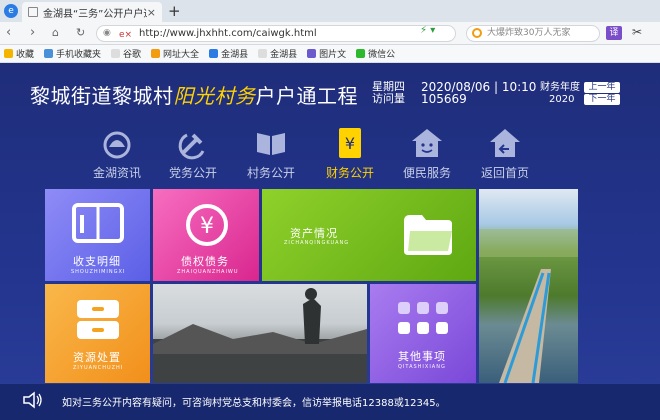  What do you see at coordinates (614, 33) in the screenshot?
I see `translate-button: 译` at bounding box center [614, 33].